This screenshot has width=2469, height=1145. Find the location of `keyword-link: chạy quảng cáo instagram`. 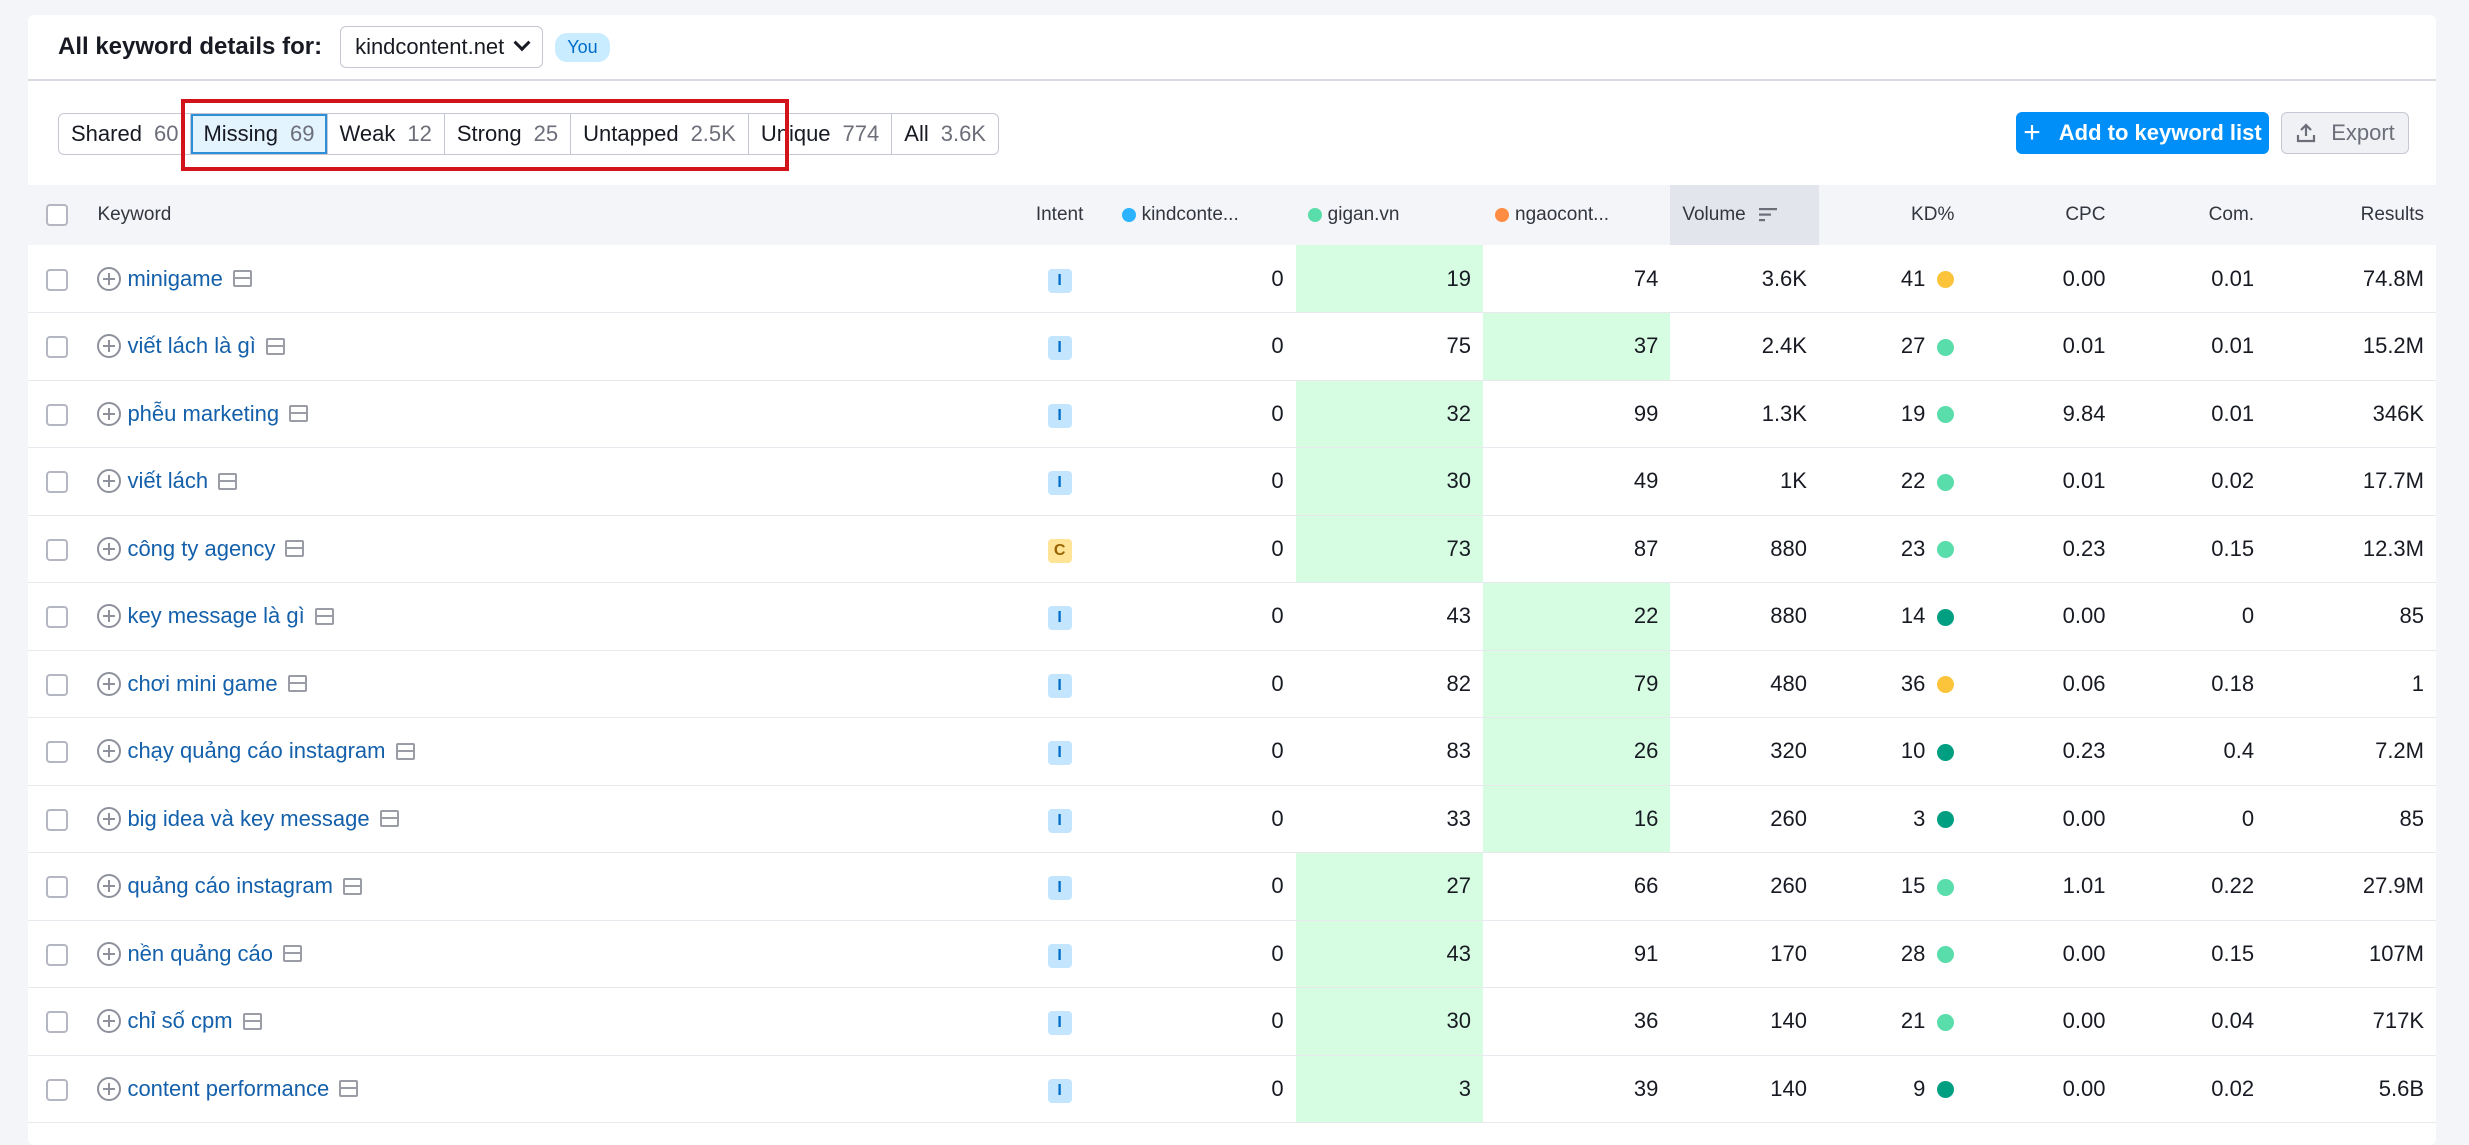

keyword-link: chạy quảng cáo instagram is located at coordinates (256, 751).